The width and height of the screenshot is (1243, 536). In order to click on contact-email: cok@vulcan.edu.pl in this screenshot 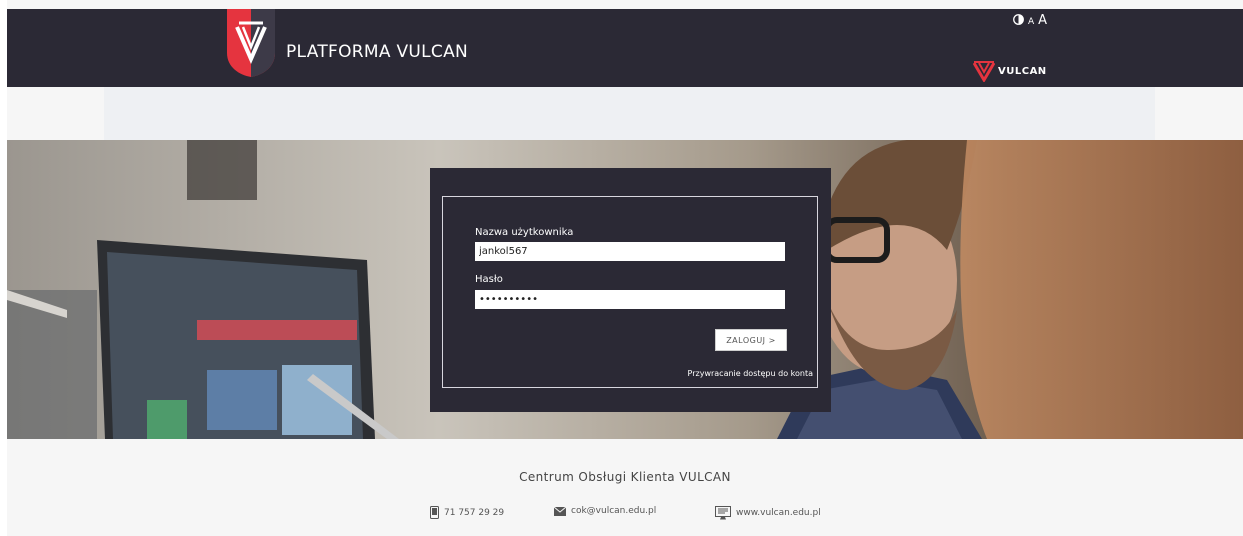, I will do `click(605, 511)`.